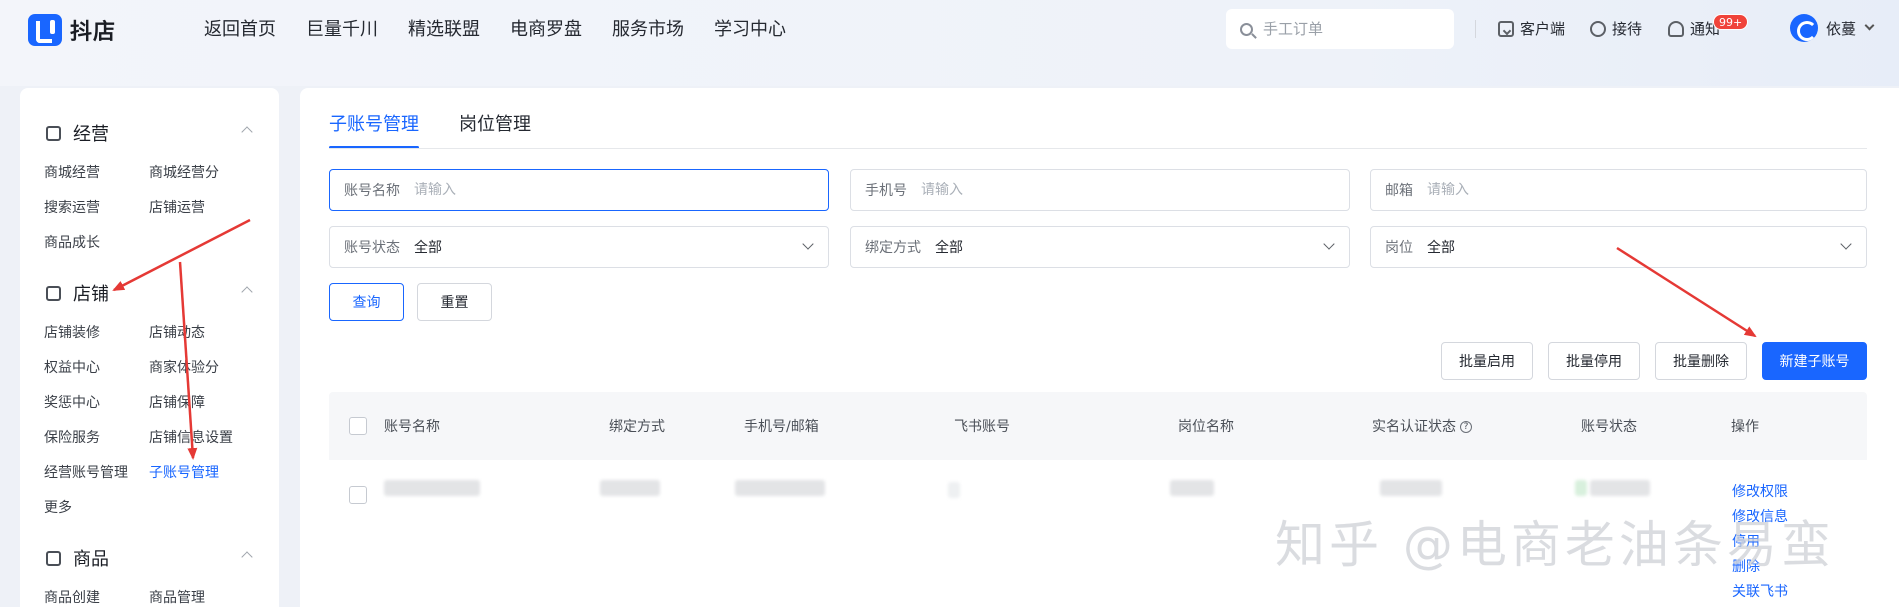  What do you see at coordinates (1804, 28) in the screenshot?
I see `avatar` at bounding box center [1804, 28].